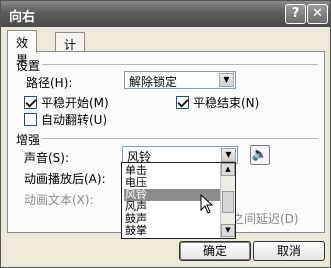  I want to click on smooth-end-checkbox-box, so click(182, 102).